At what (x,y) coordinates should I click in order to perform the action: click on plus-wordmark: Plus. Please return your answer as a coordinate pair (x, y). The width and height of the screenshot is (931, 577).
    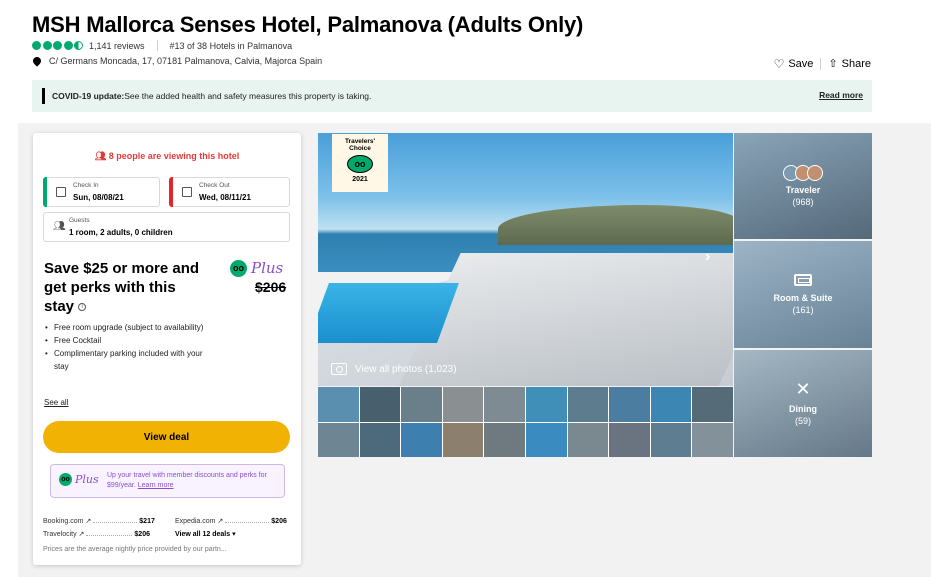
    Looking at the image, I should click on (87, 479).